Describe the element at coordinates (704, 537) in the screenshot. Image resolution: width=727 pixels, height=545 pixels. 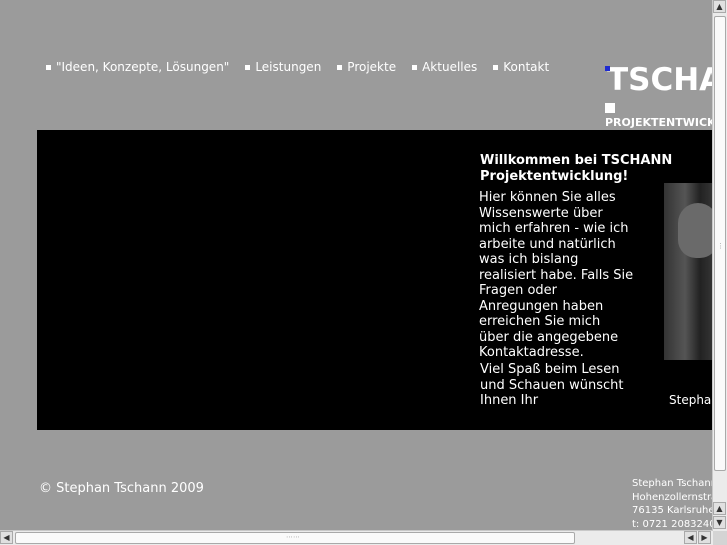
I see `arrow-right-icon: ▶` at that location.